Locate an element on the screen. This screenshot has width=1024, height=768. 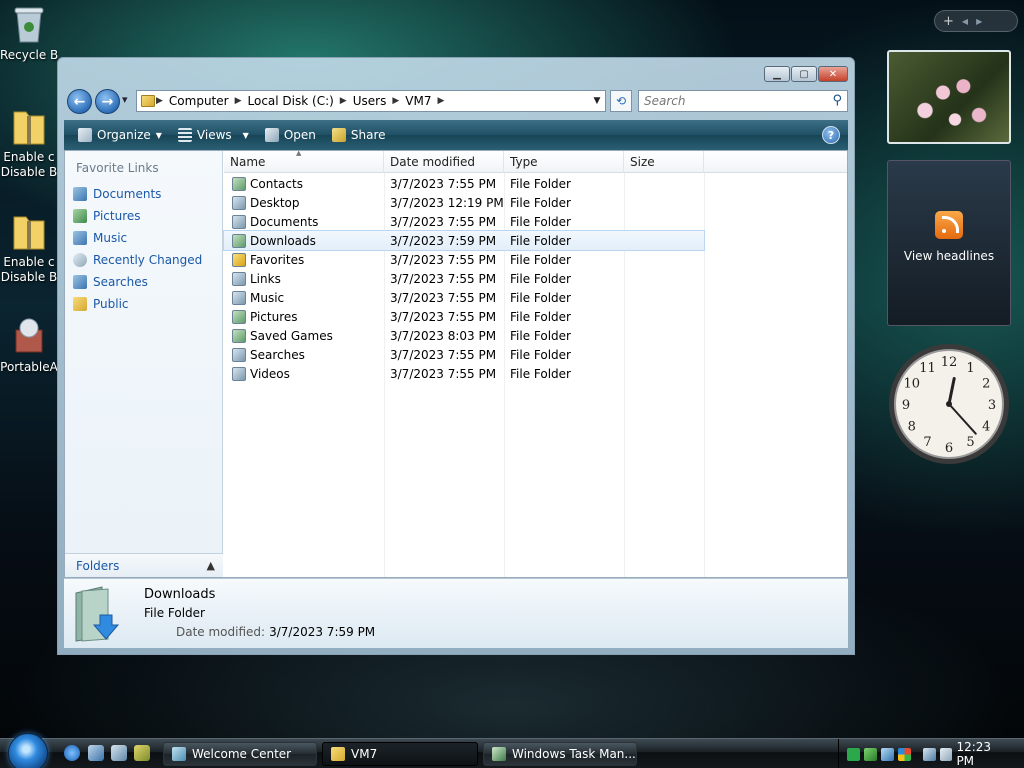
clock-numeral: 5 is located at coordinates (970, 442).